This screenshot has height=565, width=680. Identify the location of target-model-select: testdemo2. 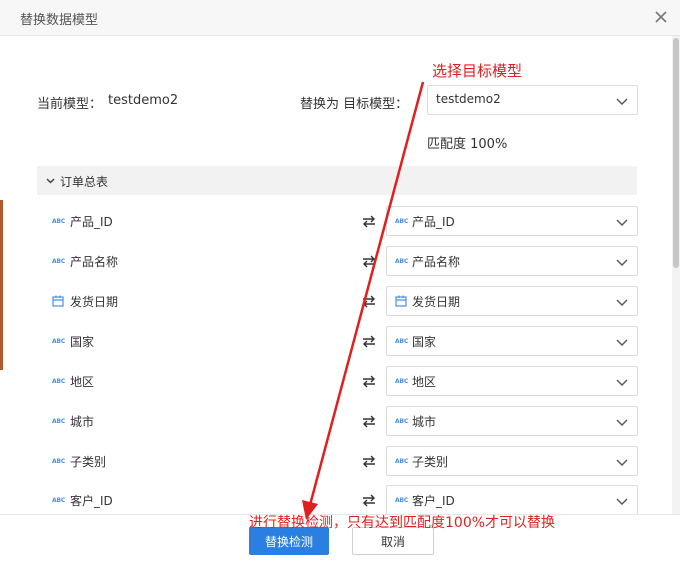
(532, 100).